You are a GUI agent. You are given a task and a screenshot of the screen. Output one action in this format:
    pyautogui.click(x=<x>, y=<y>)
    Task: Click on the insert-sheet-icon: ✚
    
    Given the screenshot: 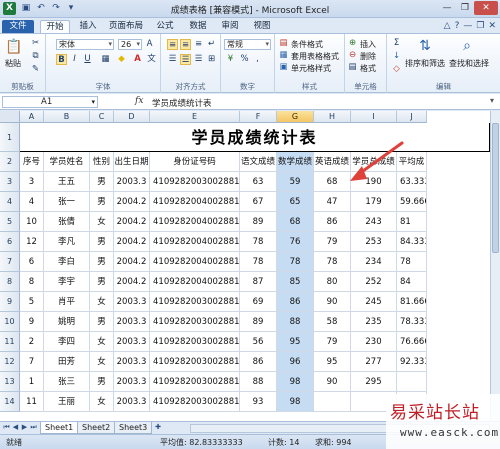 What is the action you would take?
    pyautogui.click(x=158, y=427)
    